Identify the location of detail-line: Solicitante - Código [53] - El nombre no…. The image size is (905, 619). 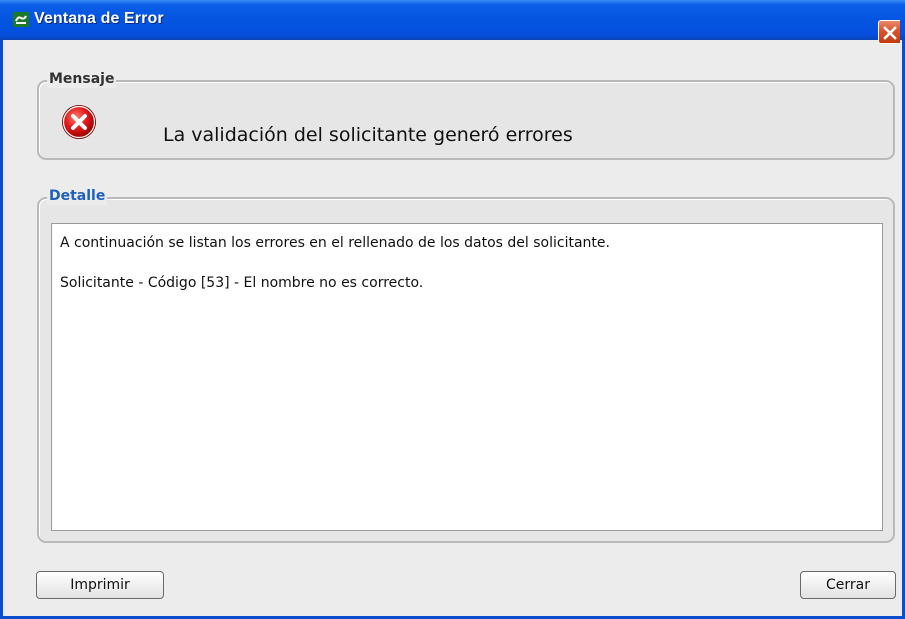
(242, 283).